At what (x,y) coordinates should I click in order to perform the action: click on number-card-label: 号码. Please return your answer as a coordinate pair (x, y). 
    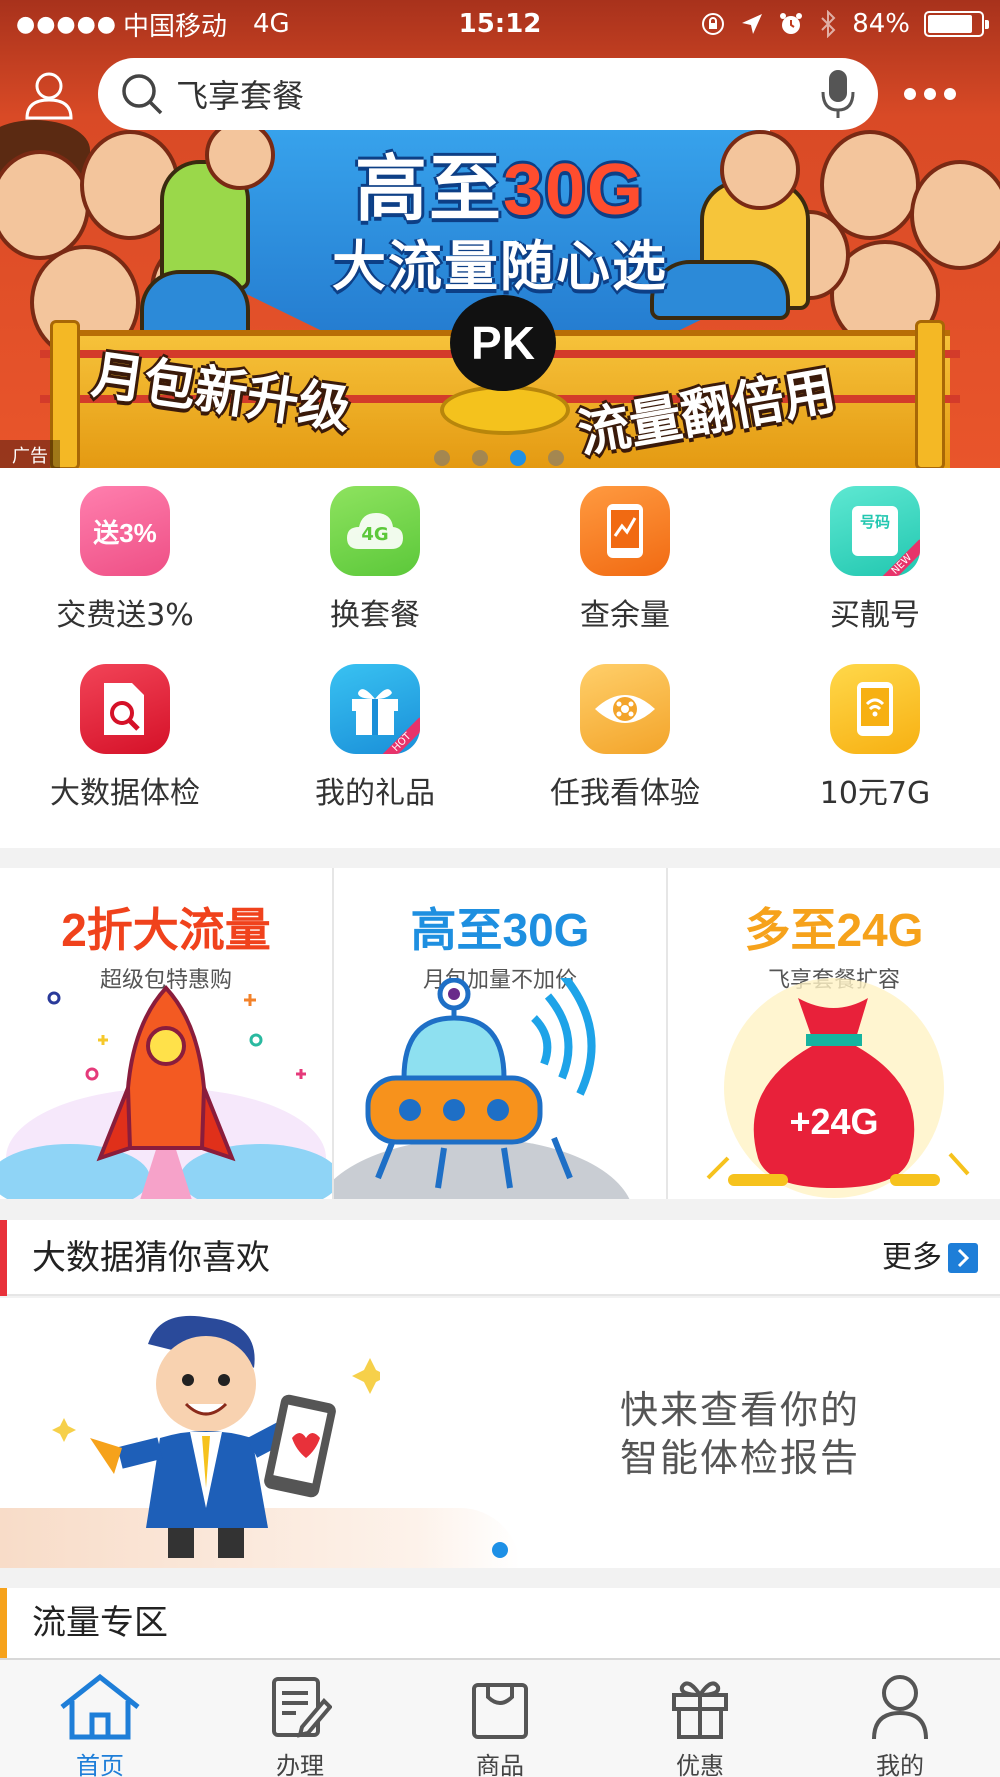
    Looking at the image, I should click on (875, 531).